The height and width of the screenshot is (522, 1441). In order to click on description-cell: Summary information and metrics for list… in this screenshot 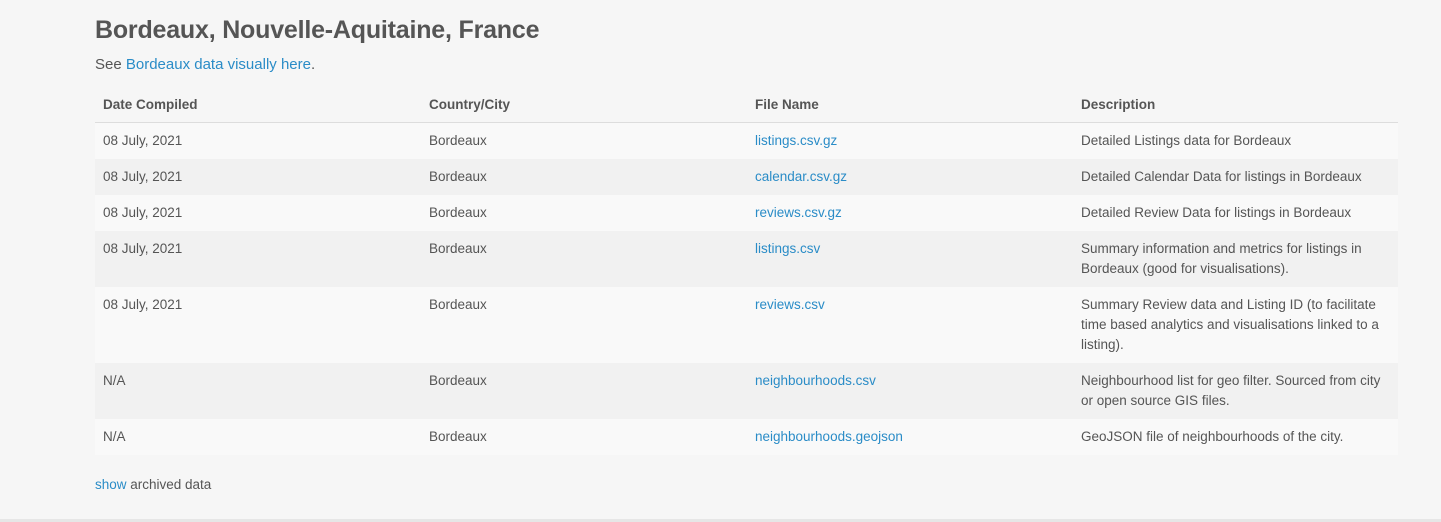, I will do `click(1221, 258)`.